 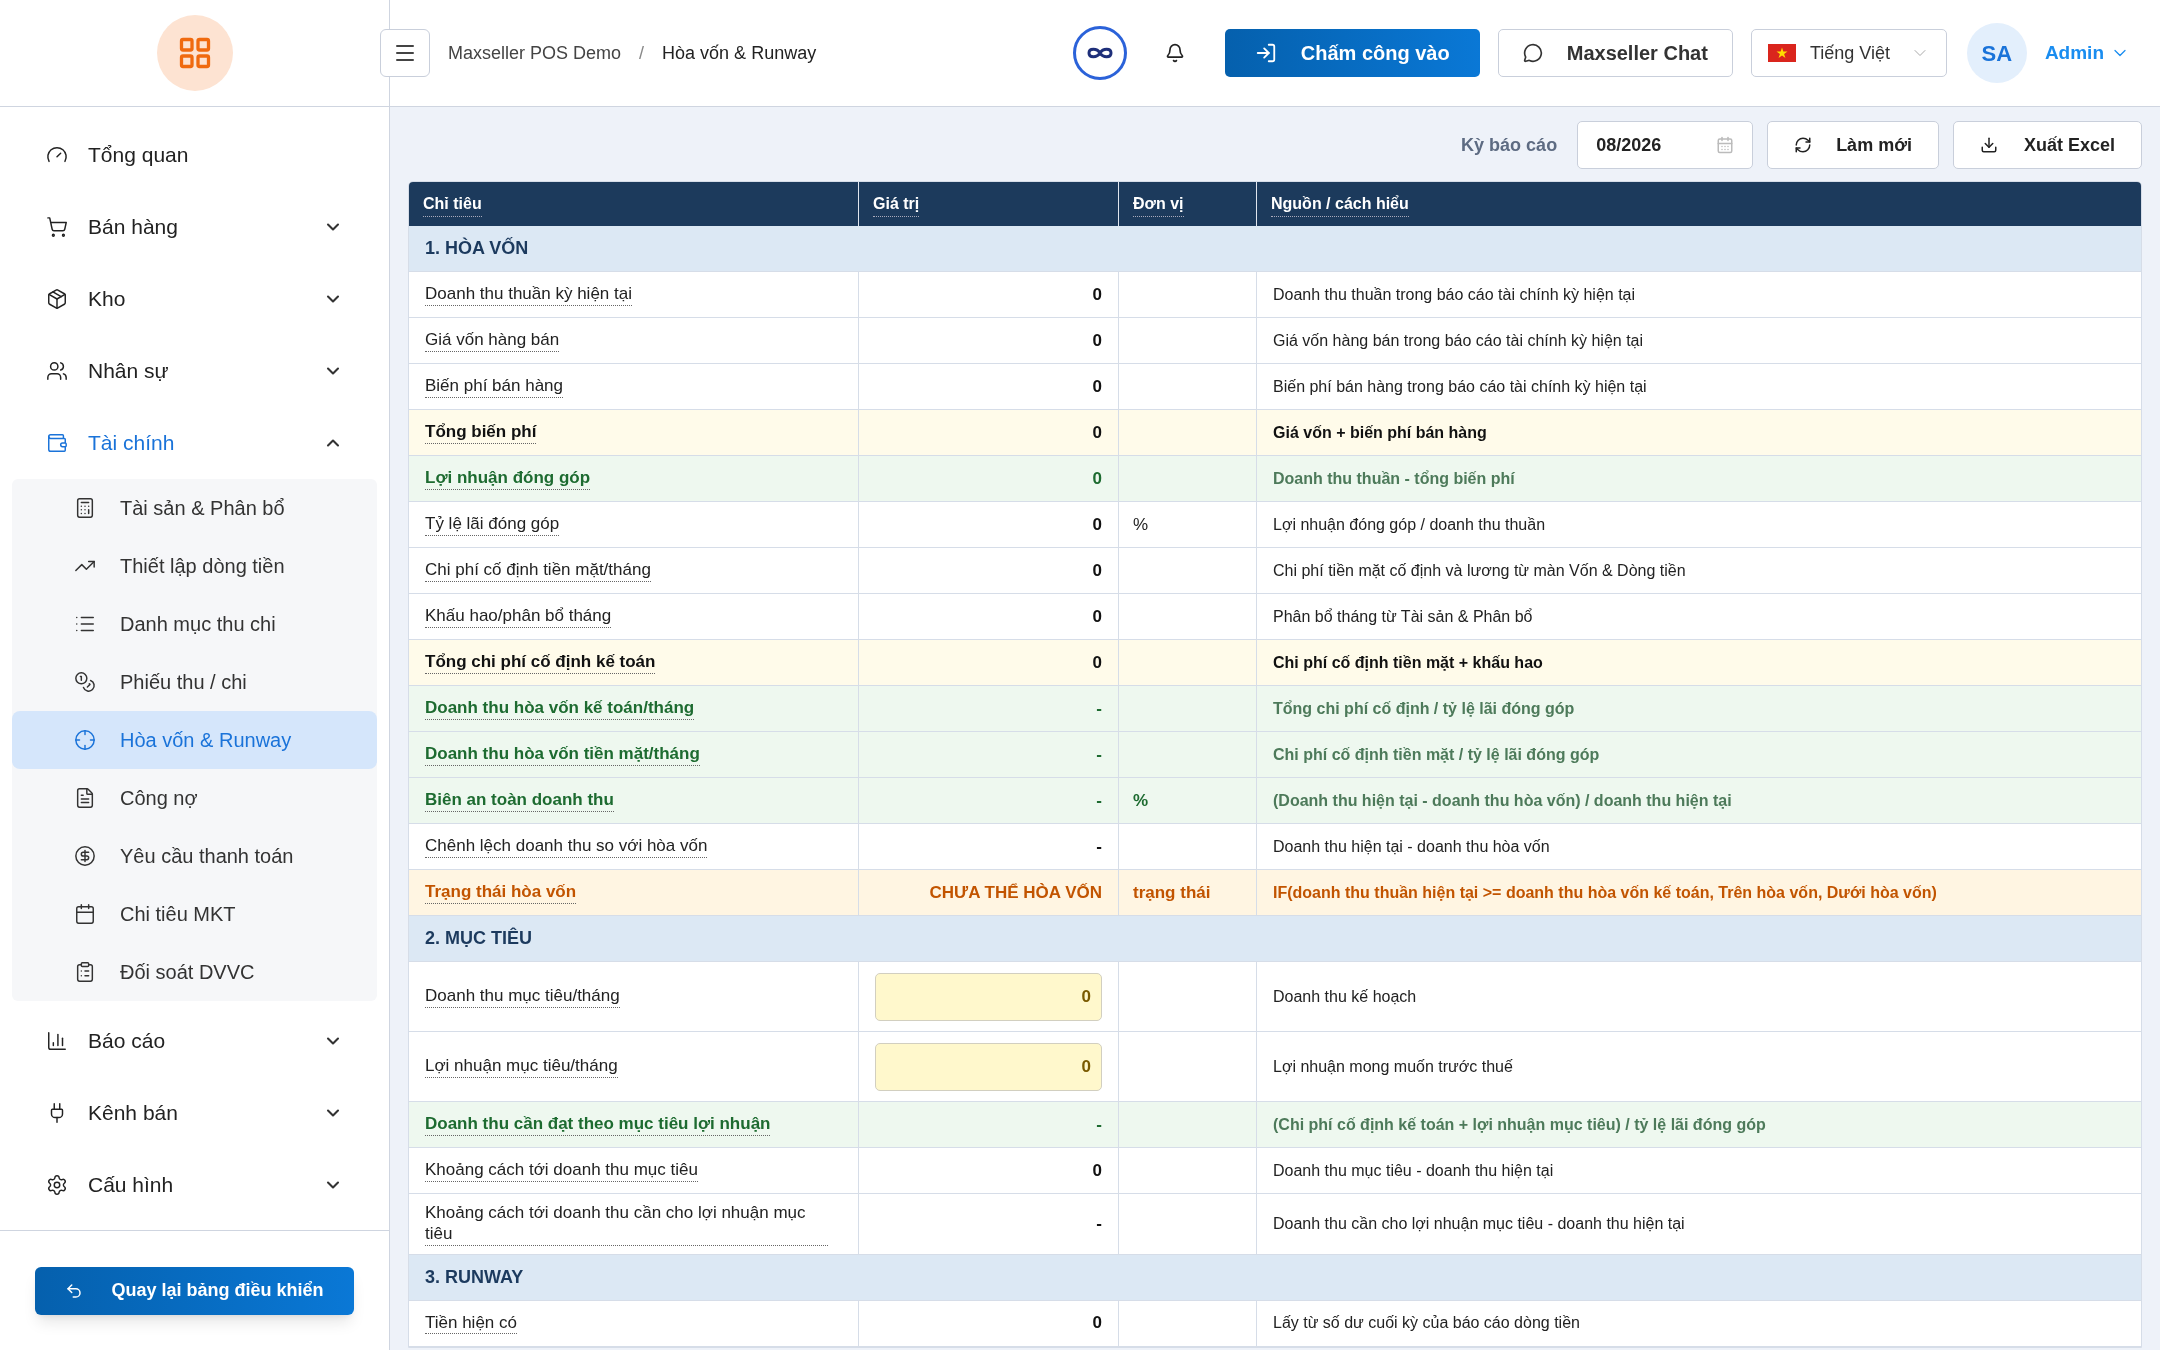 What do you see at coordinates (1352, 53) in the screenshot?
I see `check-in-button: Chấm công vào` at bounding box center [1352, 53].